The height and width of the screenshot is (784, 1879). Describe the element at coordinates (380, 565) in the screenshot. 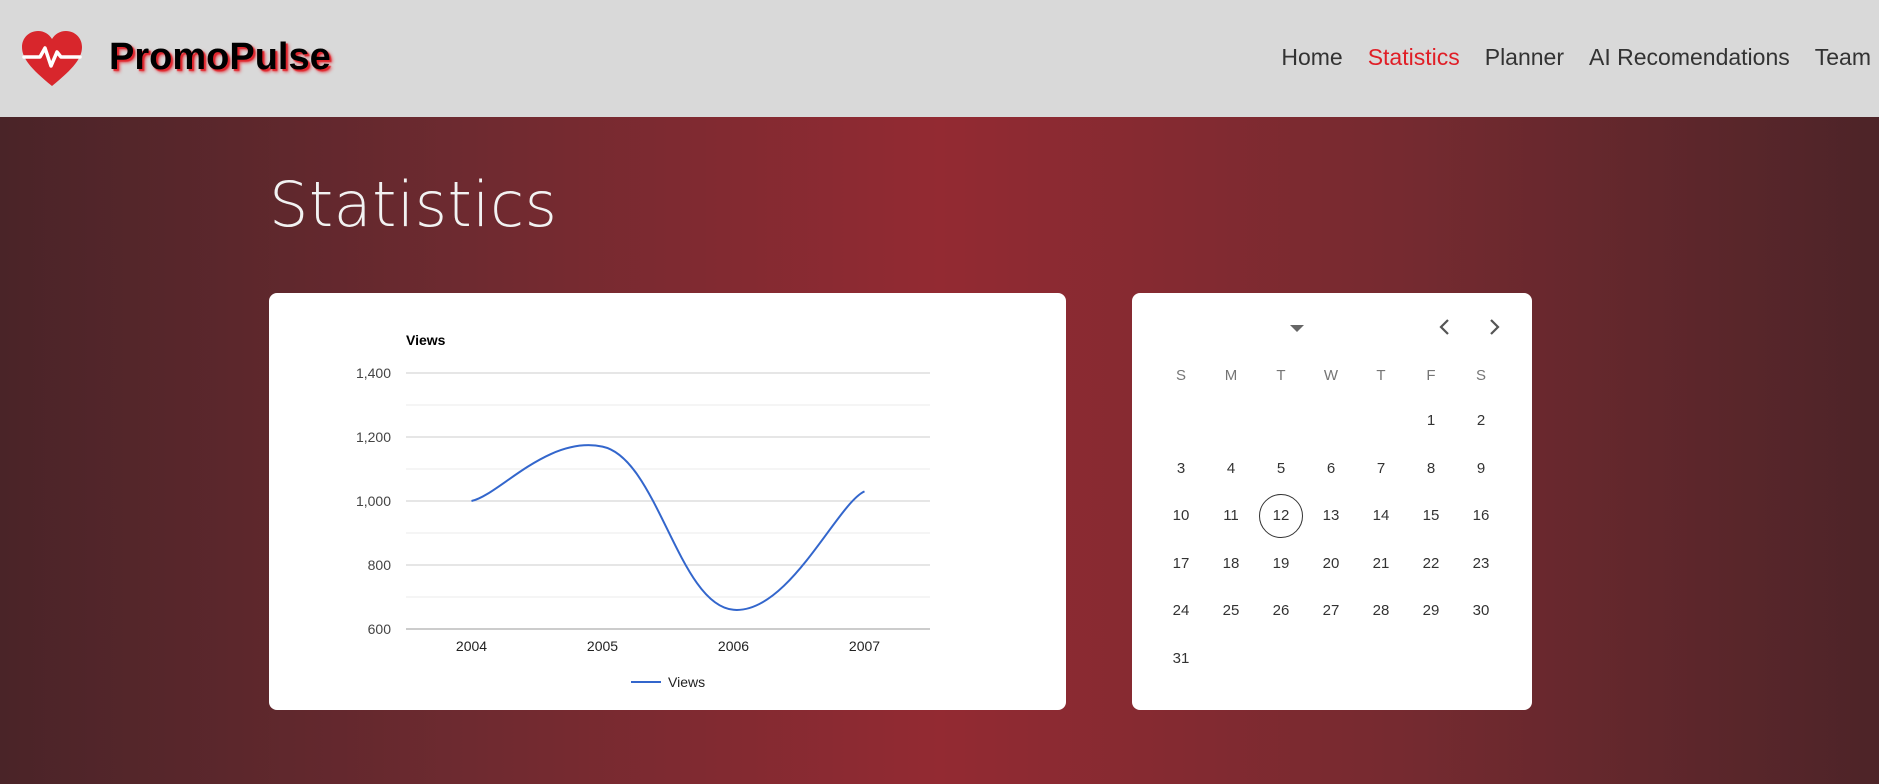

I see `y-tick-label: 800` at that location.